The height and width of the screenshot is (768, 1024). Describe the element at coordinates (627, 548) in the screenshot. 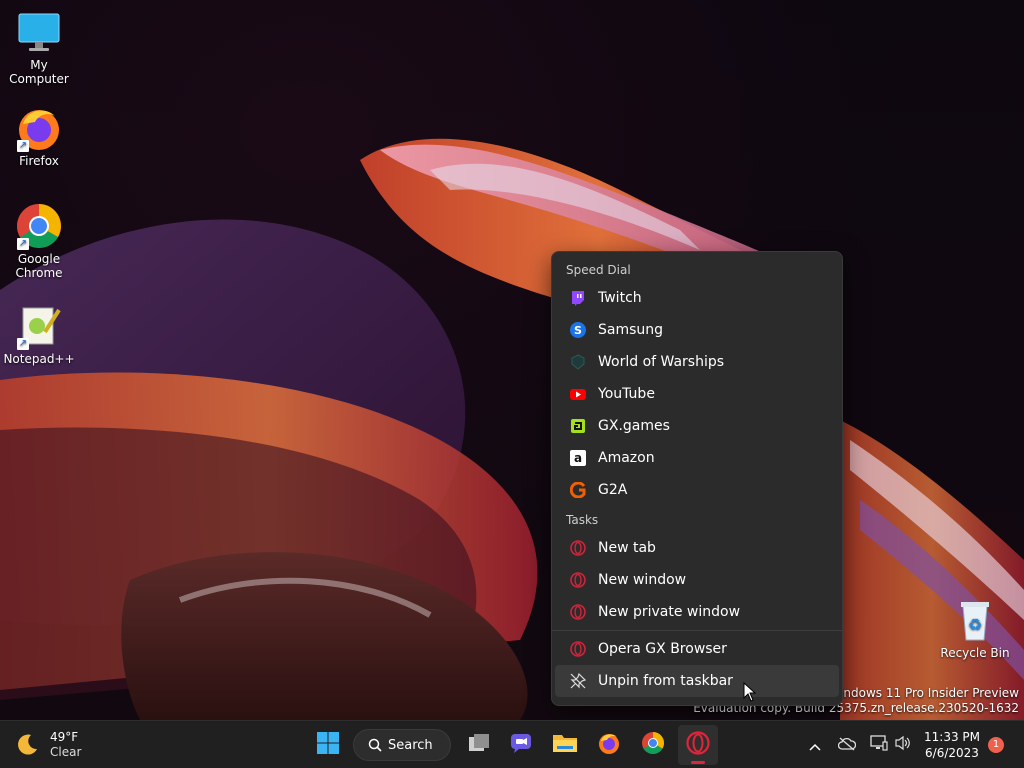

I see `jumplist-item-label: New tab` at that location.